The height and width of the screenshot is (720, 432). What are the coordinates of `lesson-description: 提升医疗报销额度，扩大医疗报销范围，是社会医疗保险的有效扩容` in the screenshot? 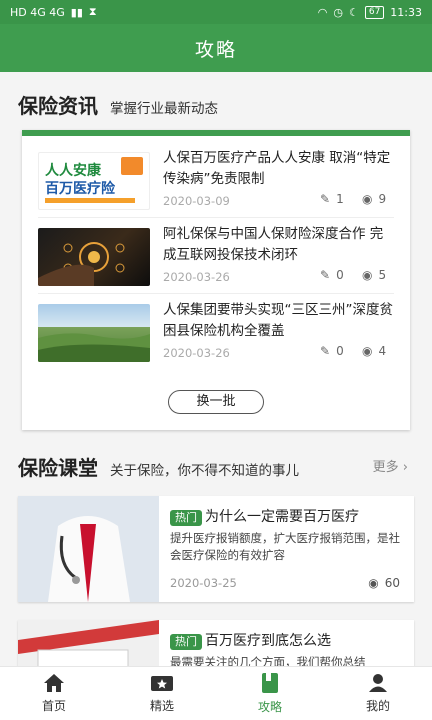 It's located at (285, 546).